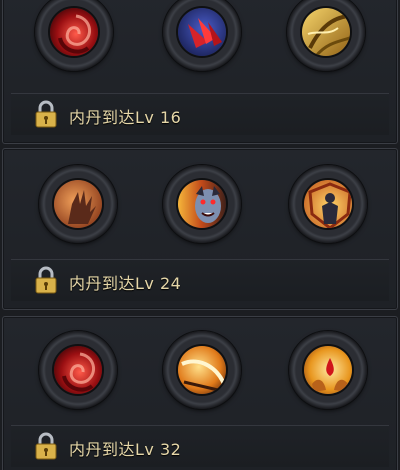  What do you see at coordinates (125, 283) in the screenshot?
I see `unlock-level-label: 内丹到达Lv 24` at bounding box center [125, 283].